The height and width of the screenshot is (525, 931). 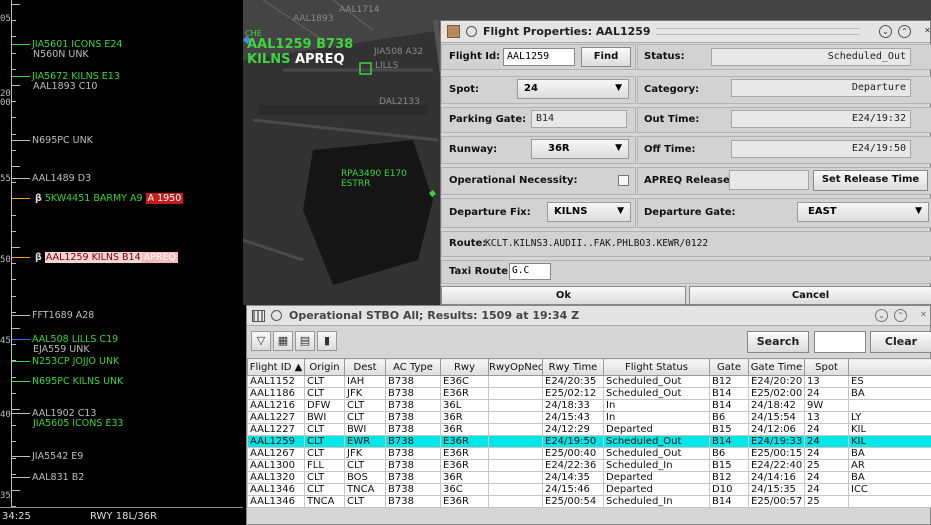 What do you see at coordinates (324, 367) in the screenshot?
I see `col-origin: Origin` at bounding box center [324, 367].